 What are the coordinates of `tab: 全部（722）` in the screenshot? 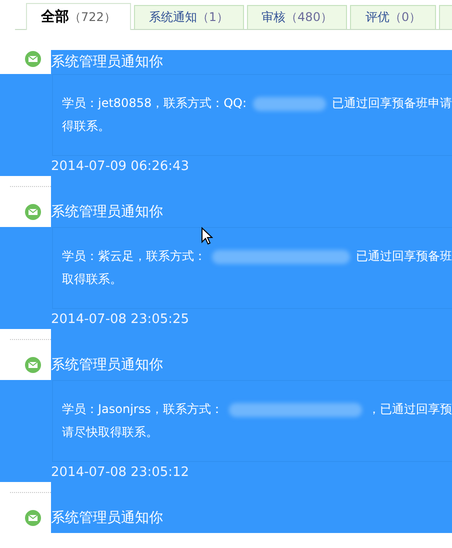 It's located at (78, 16).